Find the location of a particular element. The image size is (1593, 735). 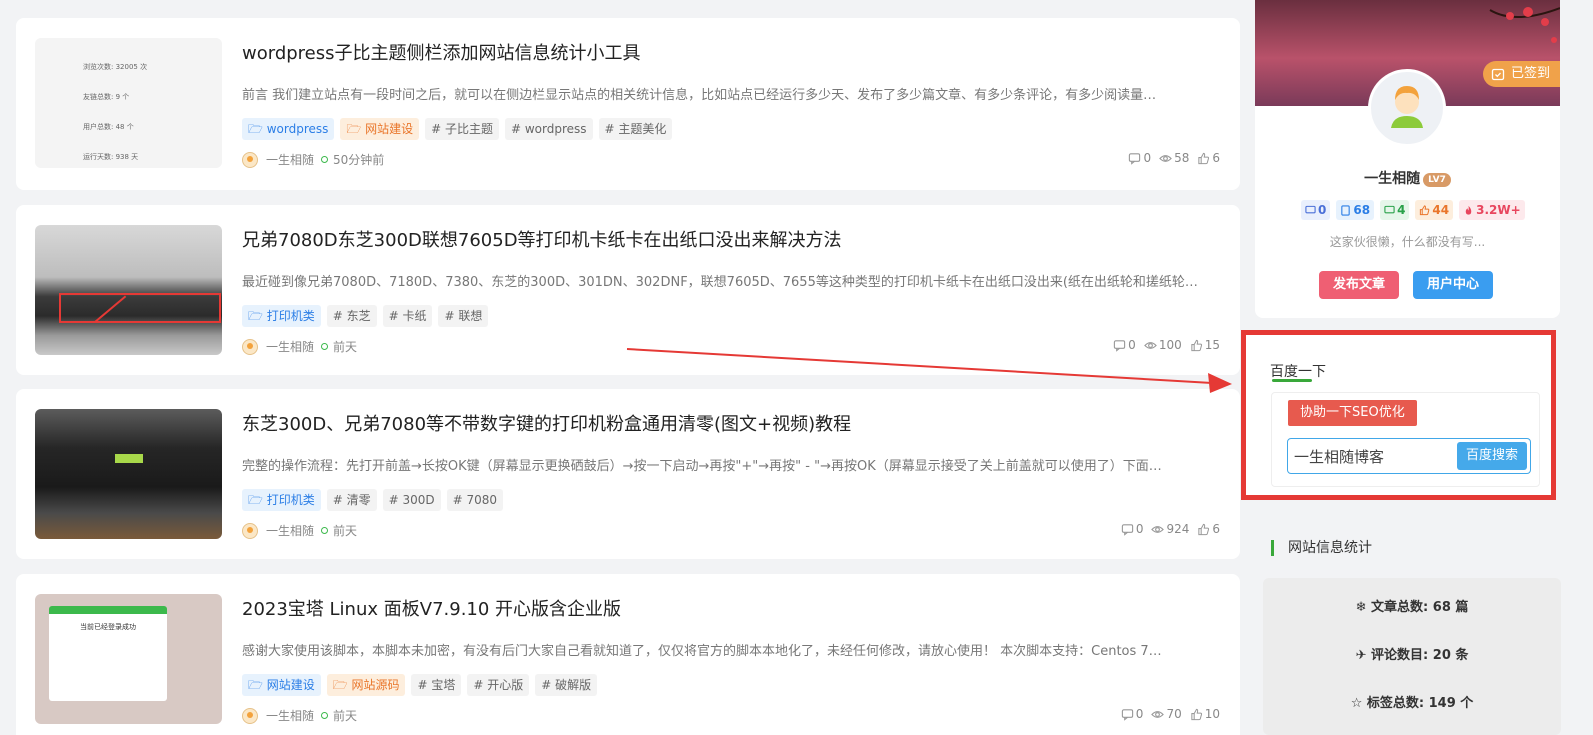

view-count: 924 is located at coordinates (1178, 529).